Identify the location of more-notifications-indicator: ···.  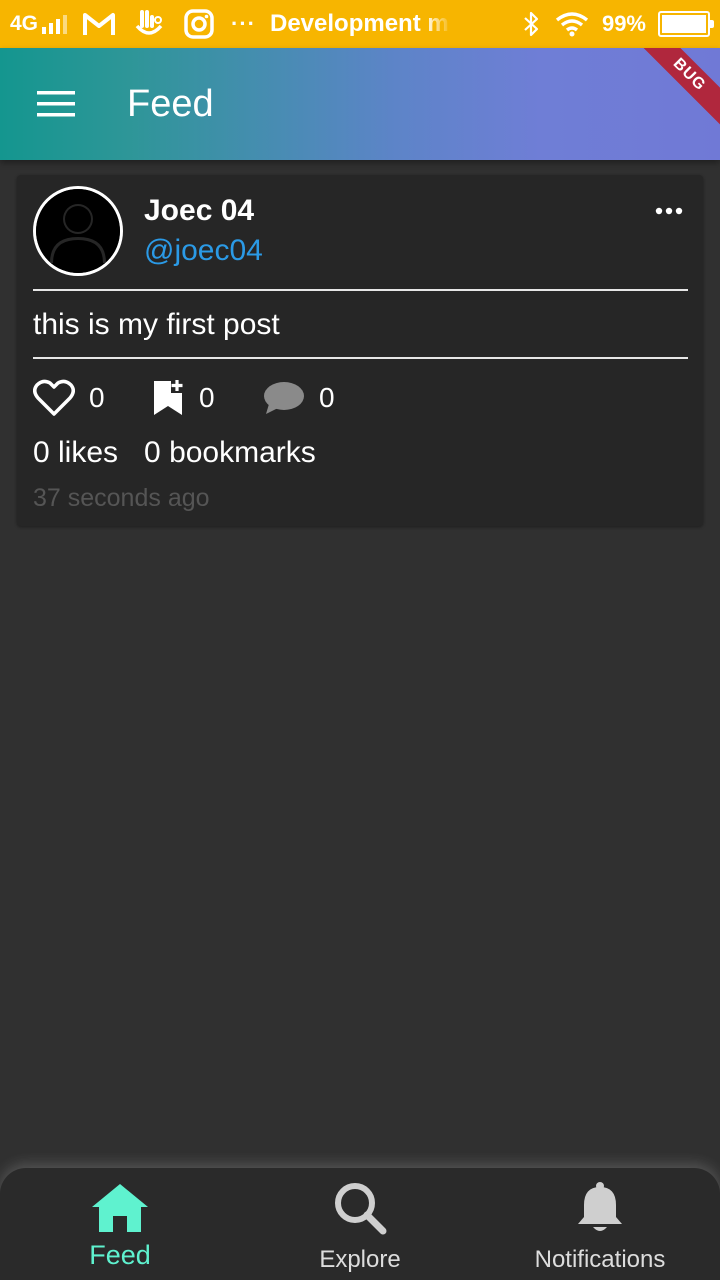
(243, 23).